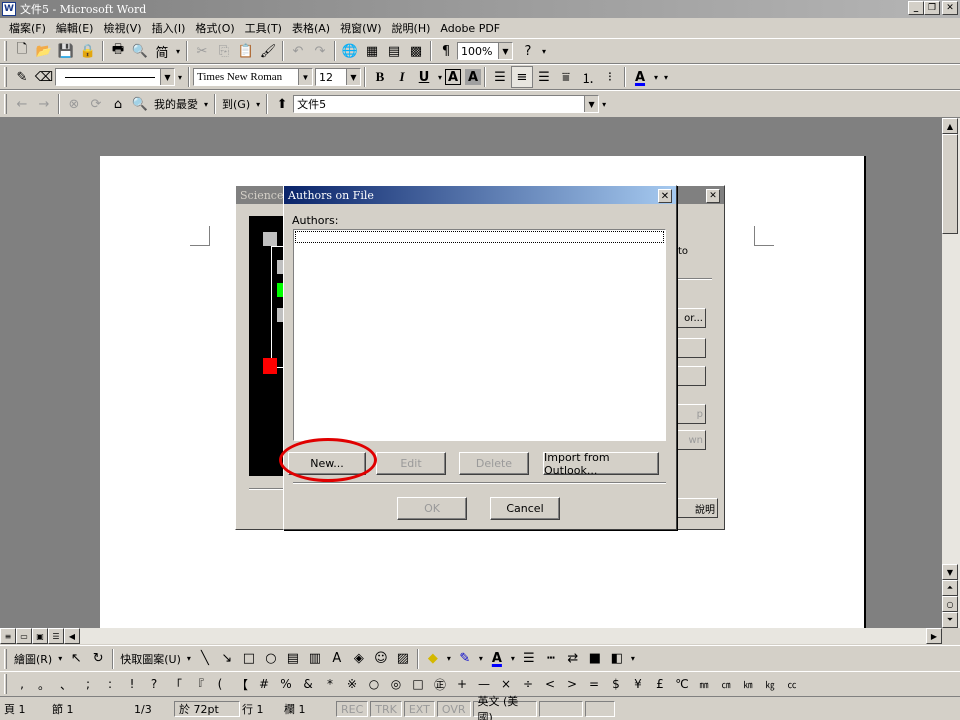 This screenshot has height=720, width=960. What do you see at coordinates (115, 77) in the screenshot?
I see `line-style-combo: ▼` at bounding box center [115, 77].